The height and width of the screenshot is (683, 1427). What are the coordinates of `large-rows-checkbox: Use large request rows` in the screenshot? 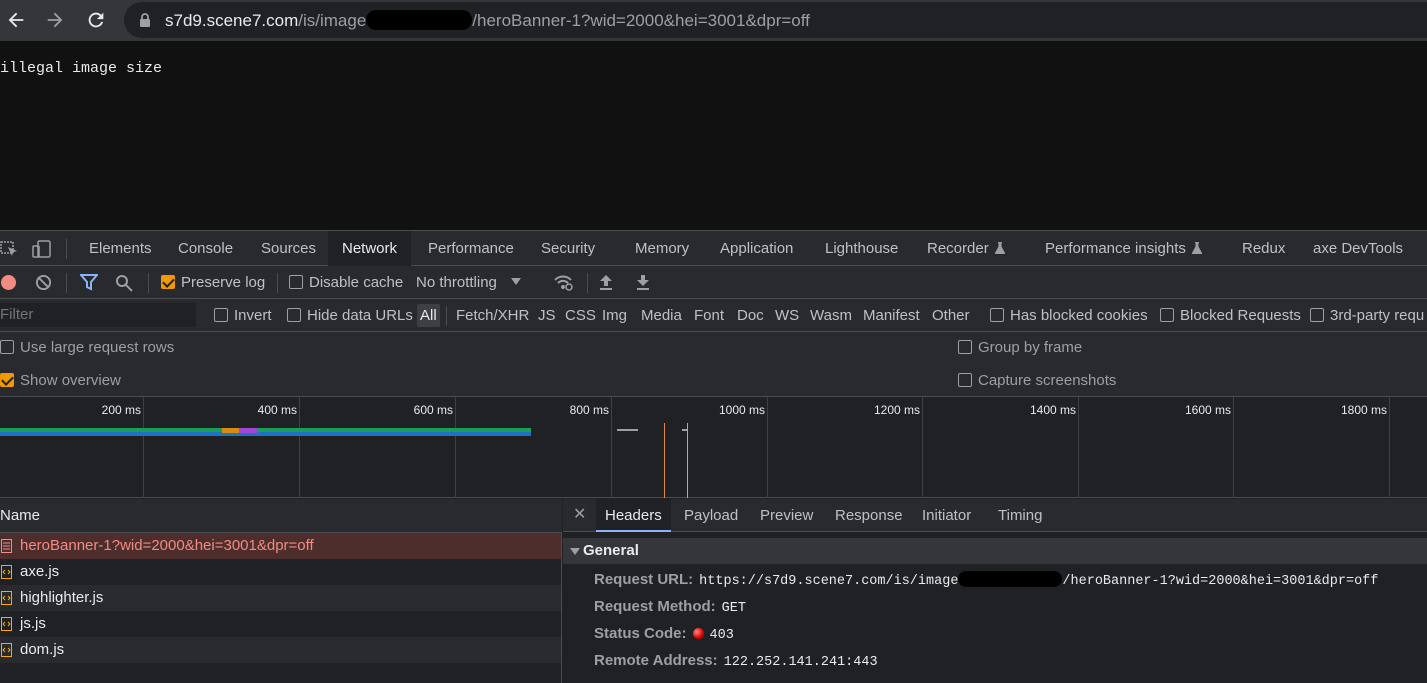 It's located at (87, 348).